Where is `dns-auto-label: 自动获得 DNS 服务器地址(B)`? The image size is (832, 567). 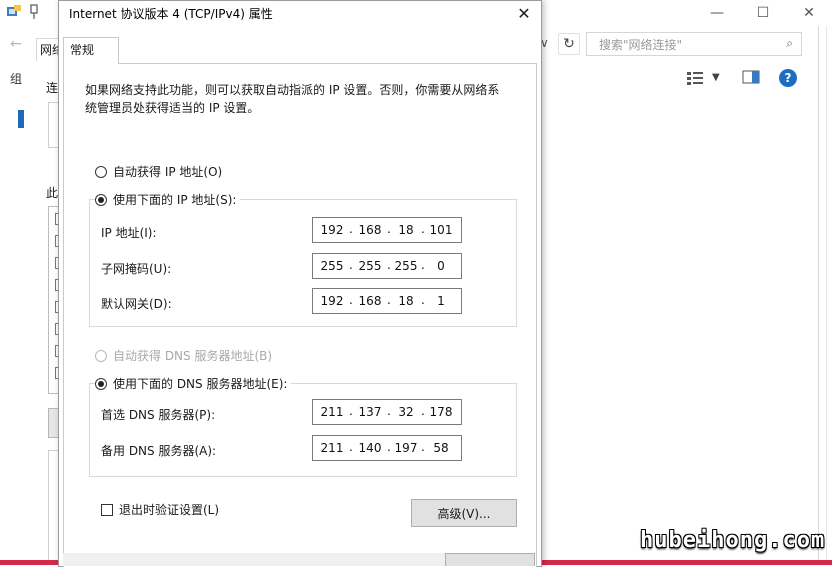 dns-auto-label: 自动获得 DNS 服务器地址(B) is located at coordinates (193, 356).